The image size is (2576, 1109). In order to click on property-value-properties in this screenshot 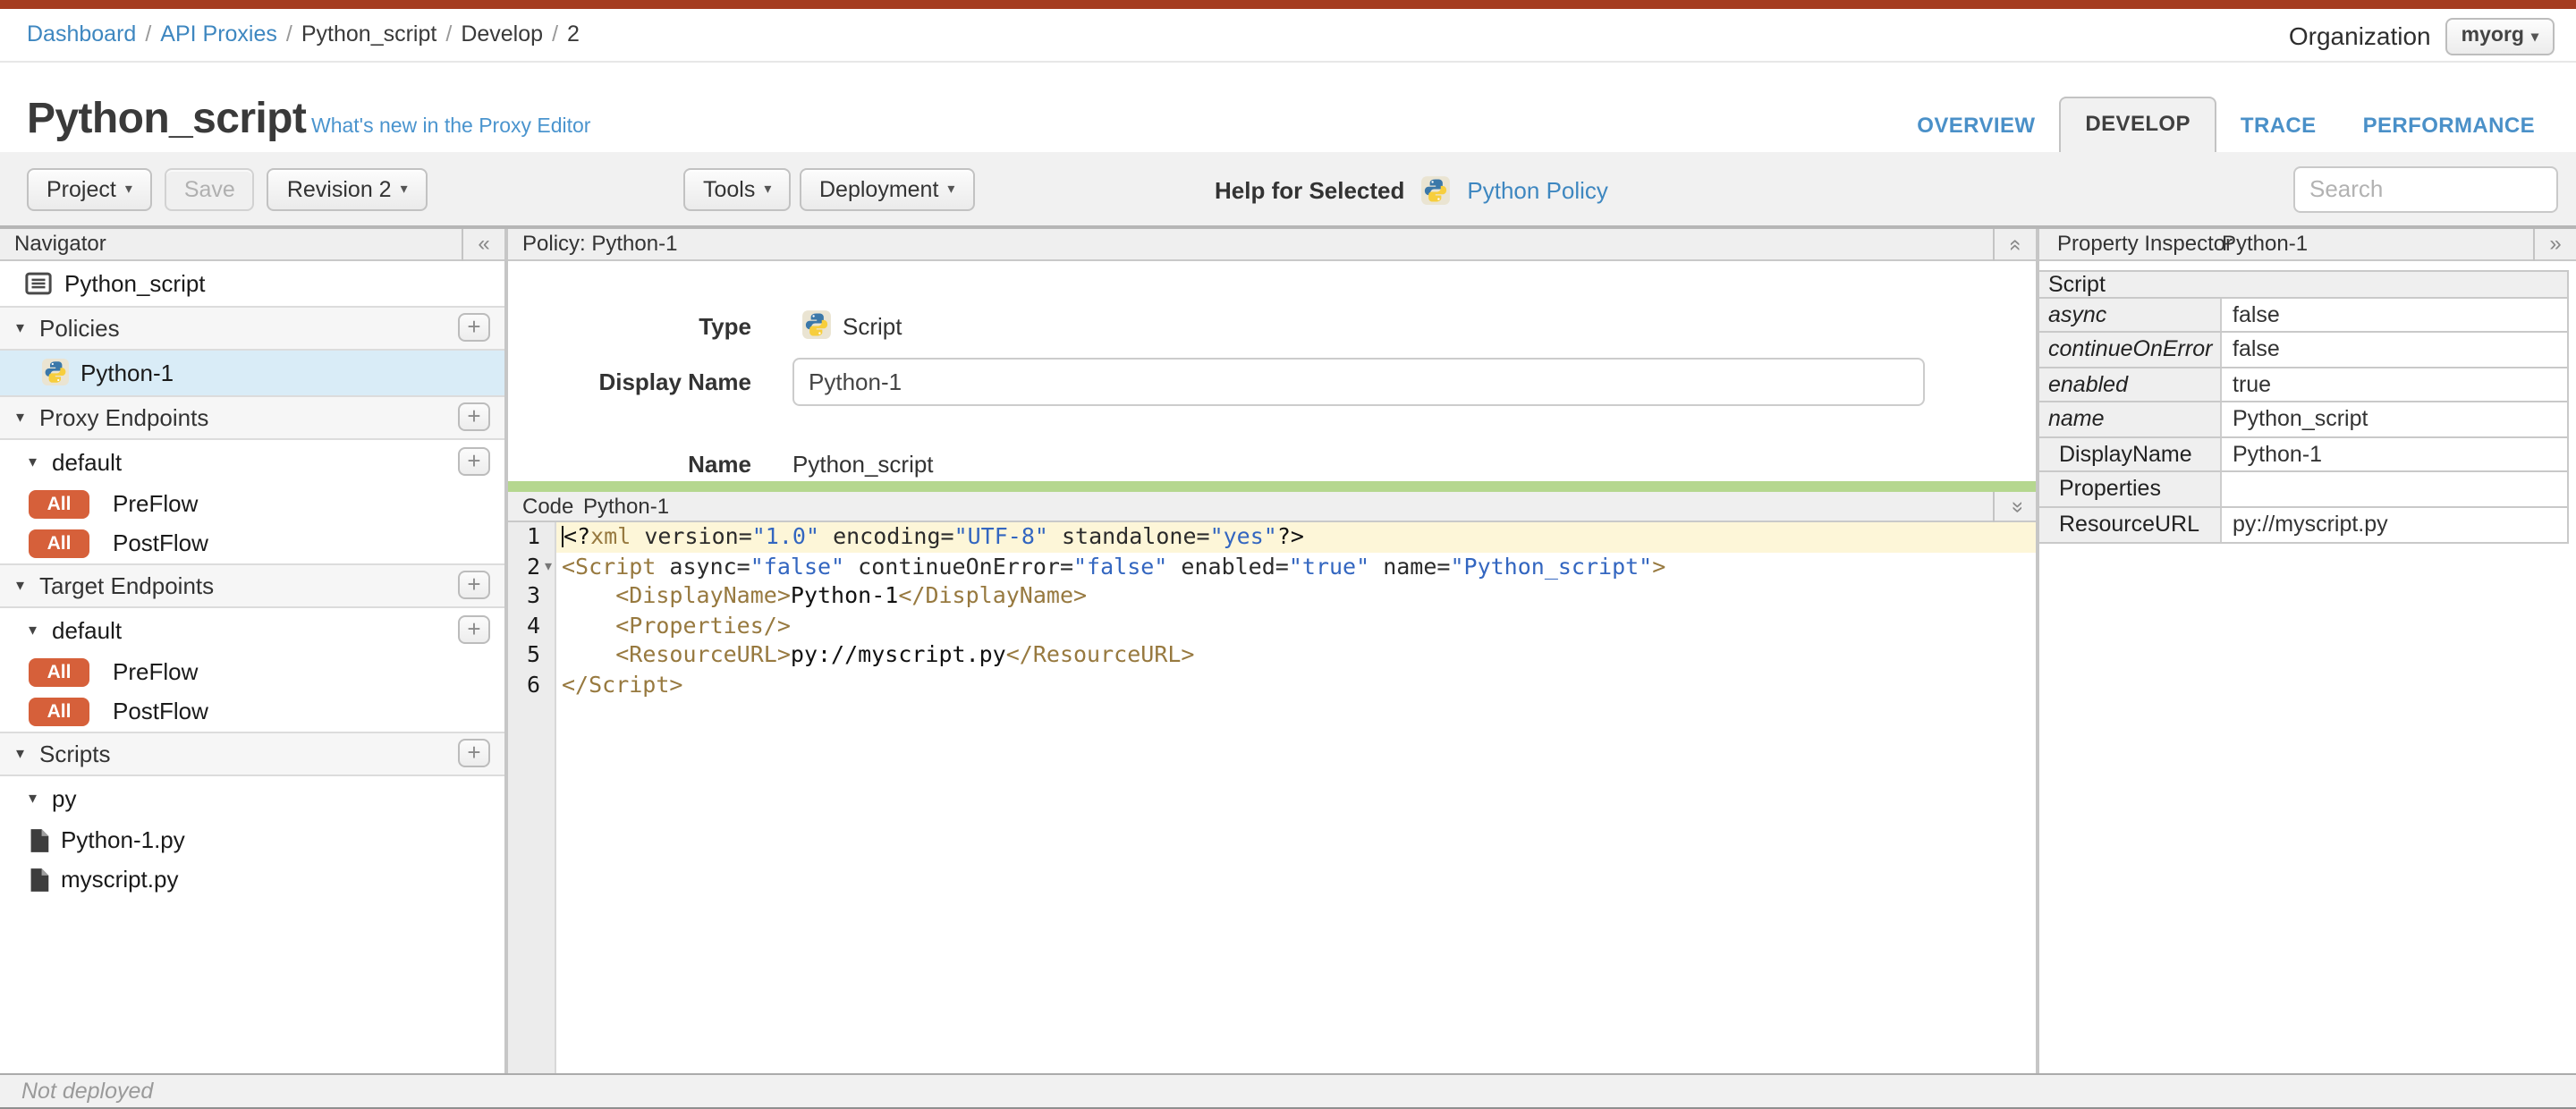, I will do `click(2394, 489)`.